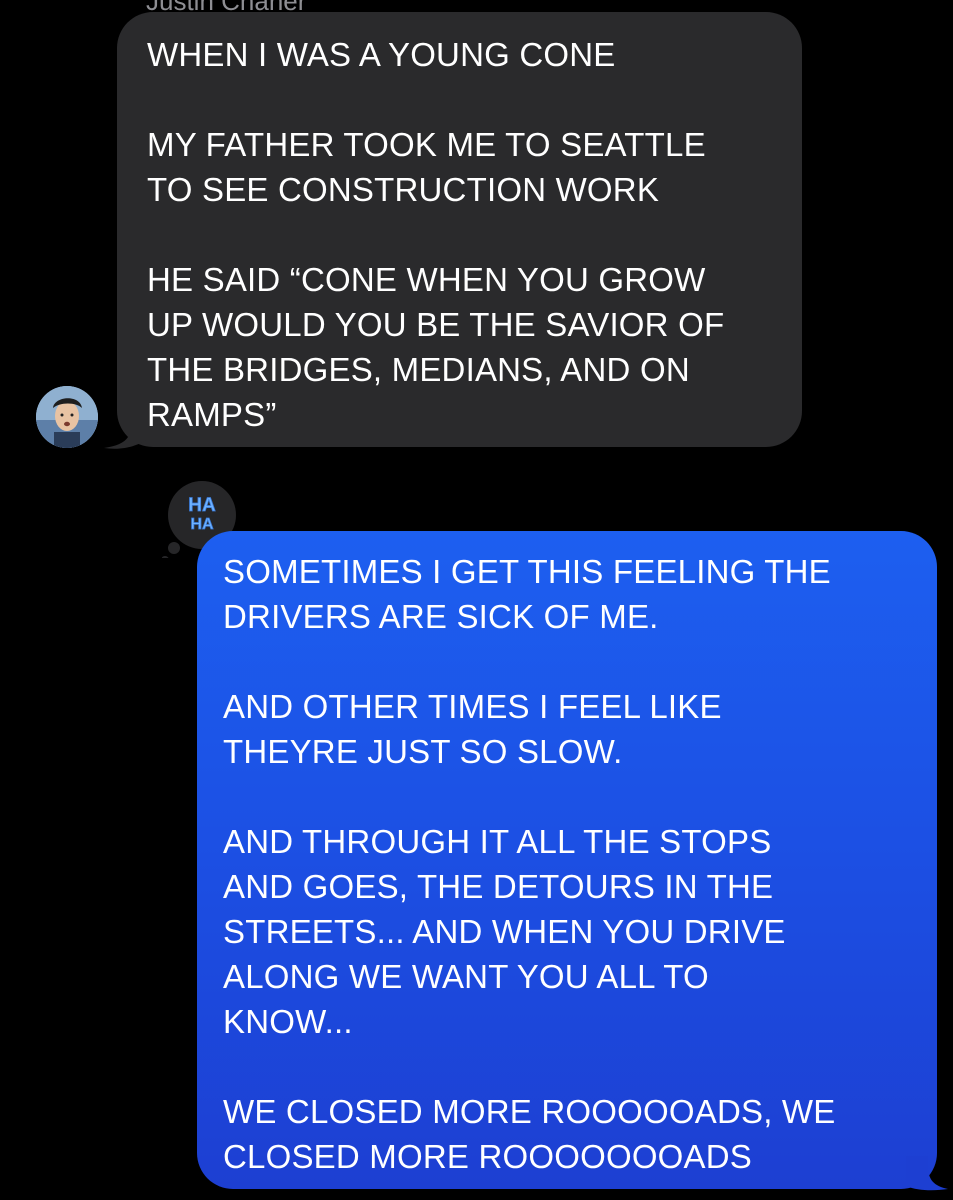  Describe the element at coordinates (202, 524) in the screenshot. I see `tapback-label-bottom: HA` at that location.